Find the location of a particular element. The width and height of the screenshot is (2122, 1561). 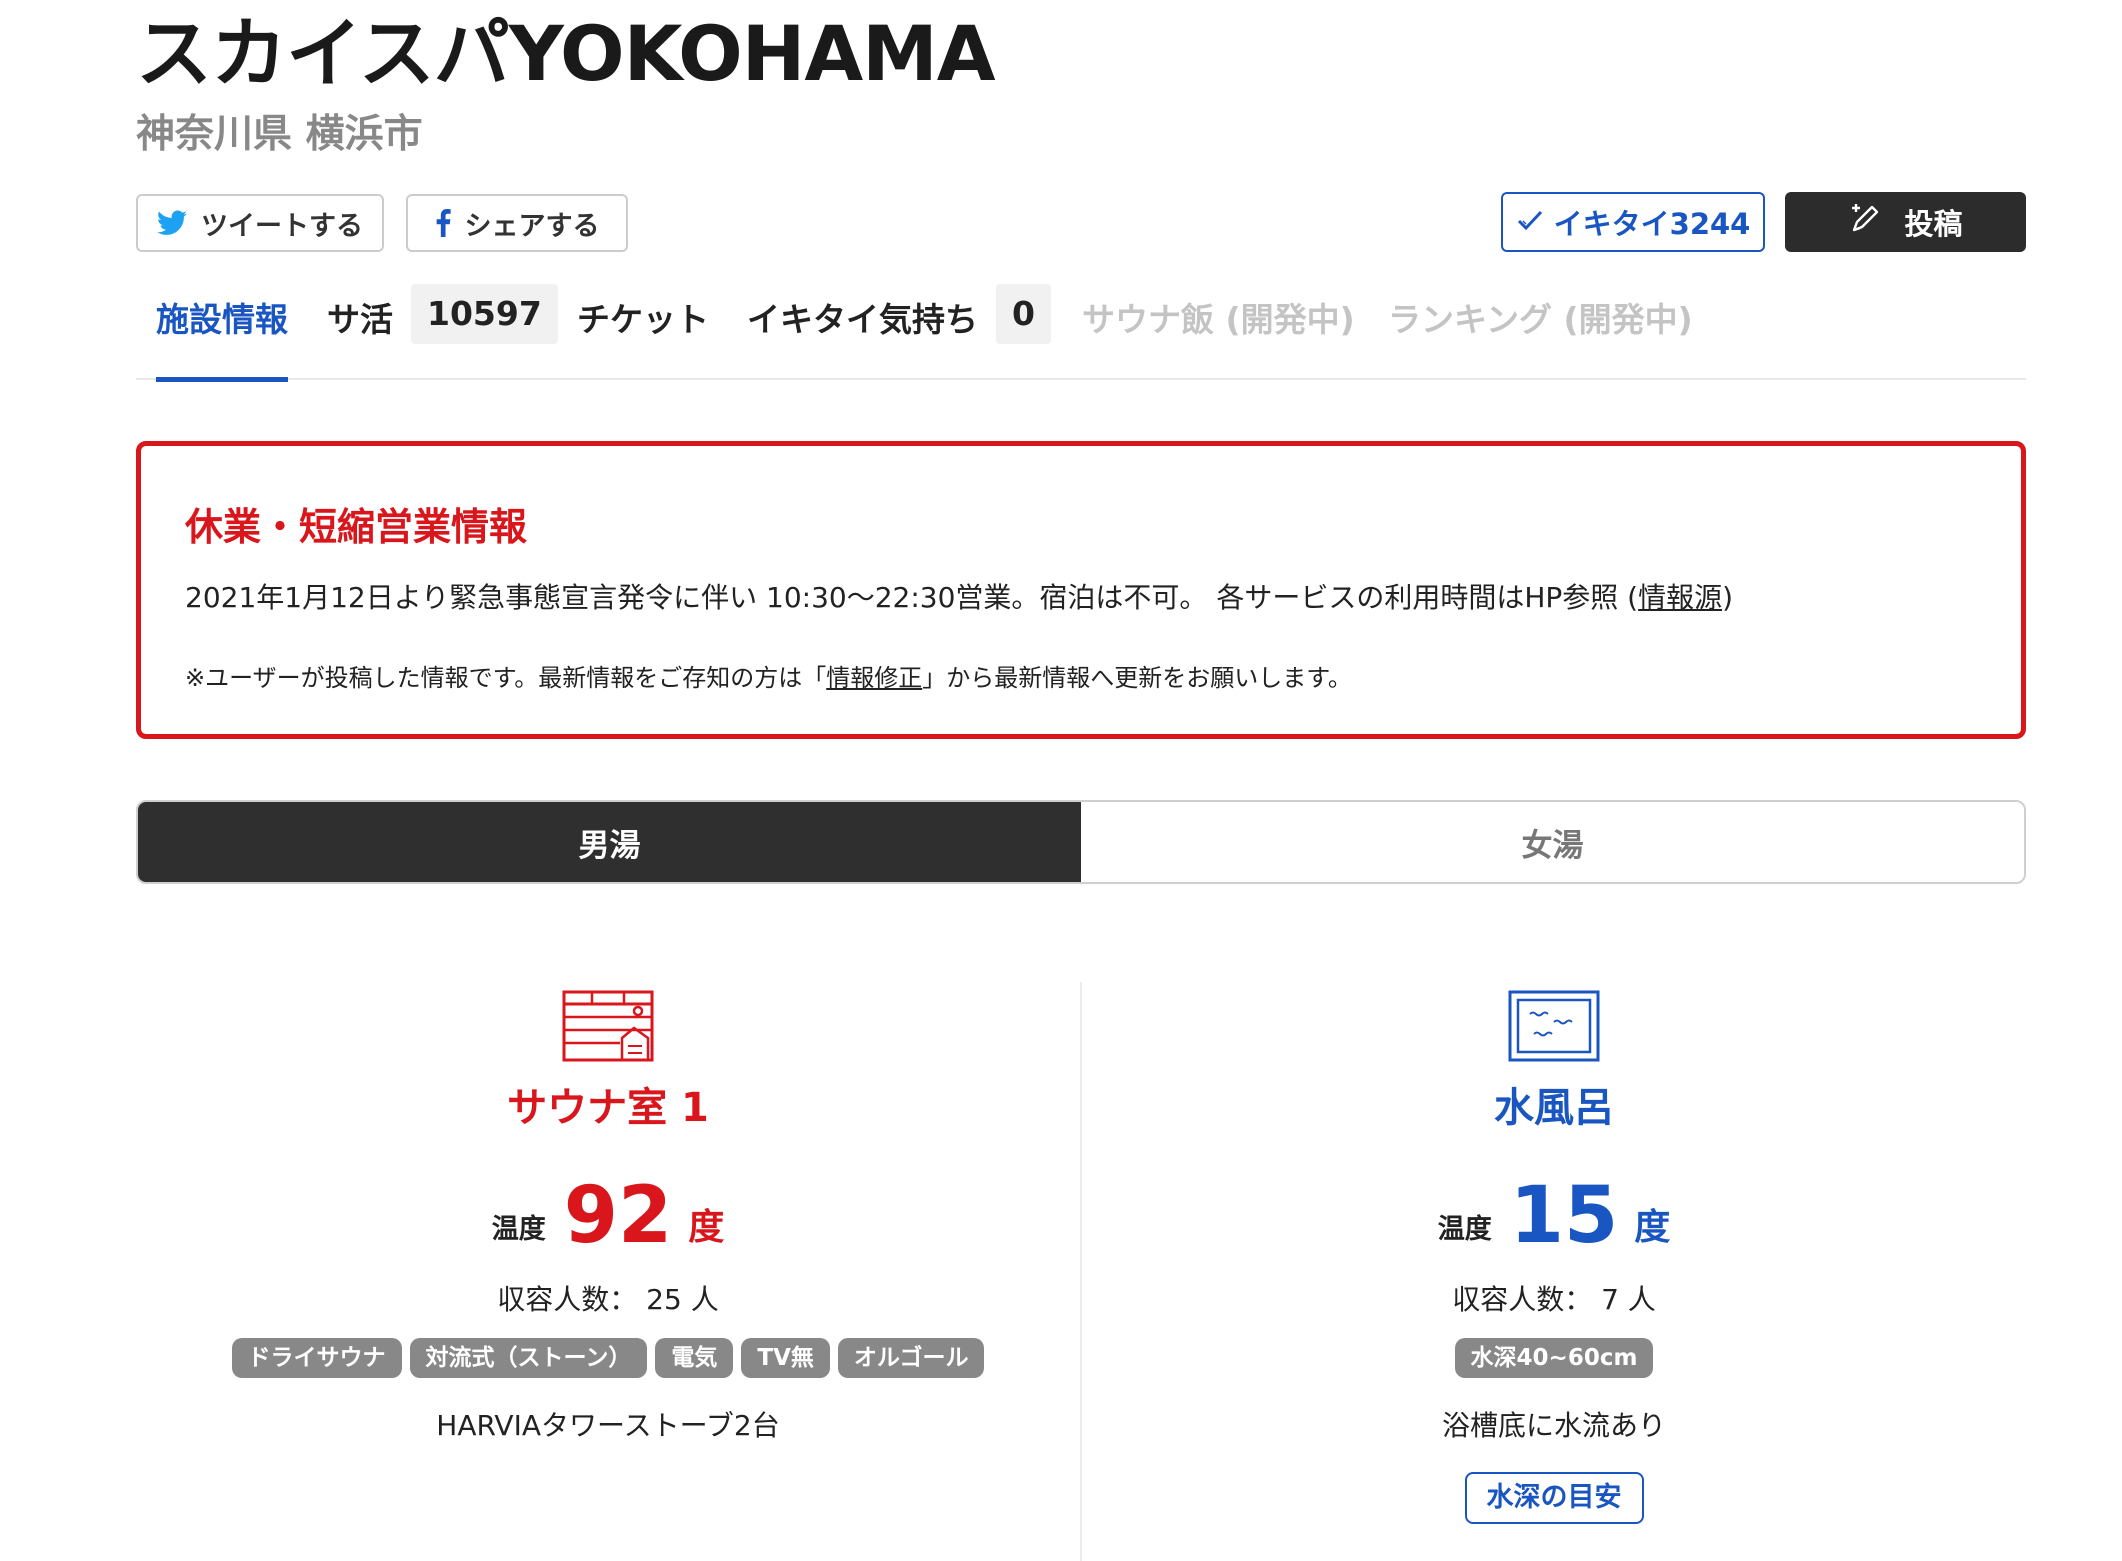

post-button: 投稿 is located at coordinates (1905, 222).